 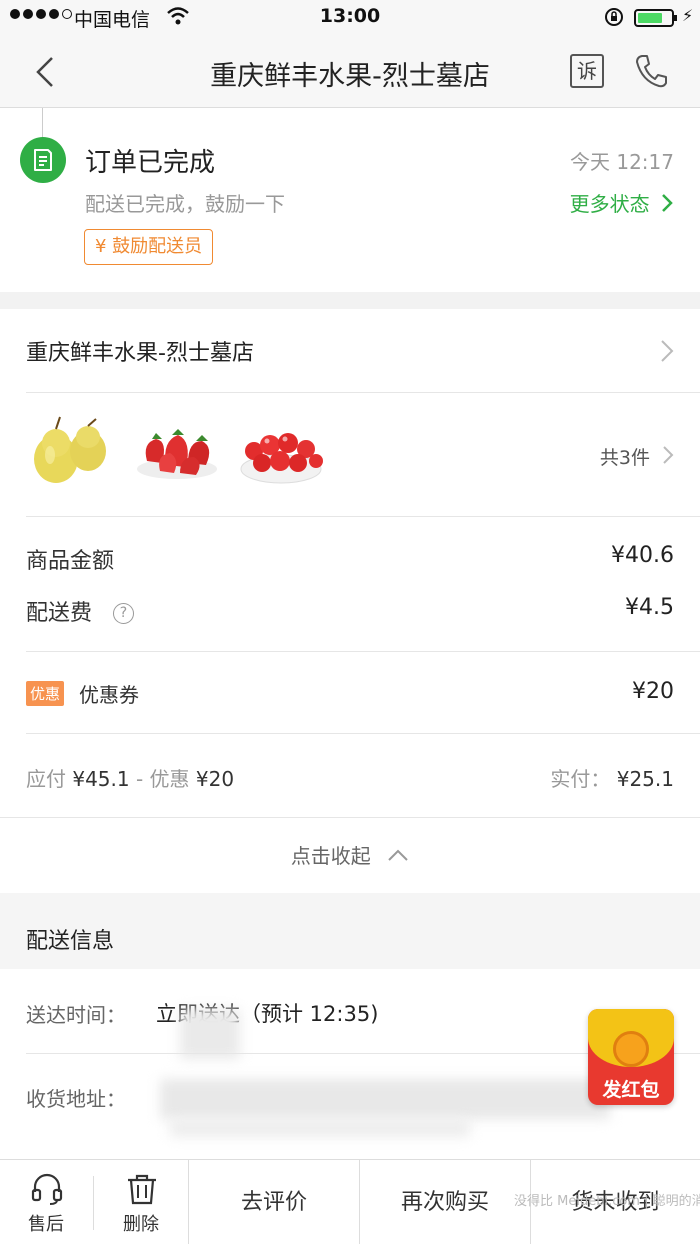 What do you see at coordinates (631, 1049) in the screenshot?
I see `coin-icon` at bounding box center [631, 1049].